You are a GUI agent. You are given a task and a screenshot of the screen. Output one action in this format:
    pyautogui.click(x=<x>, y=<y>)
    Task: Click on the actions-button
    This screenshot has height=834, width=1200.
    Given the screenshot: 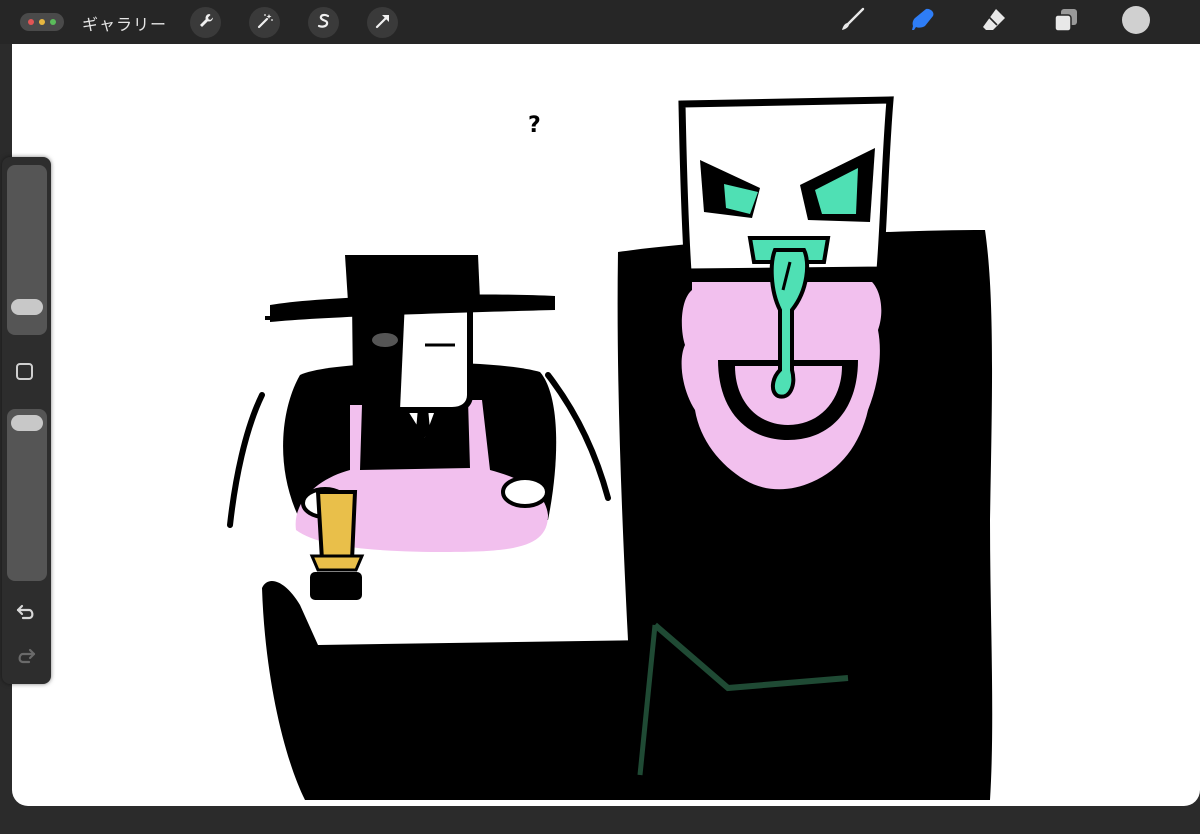 What is the action you would take?
    pyautogui.click(x=205, y=22)
    